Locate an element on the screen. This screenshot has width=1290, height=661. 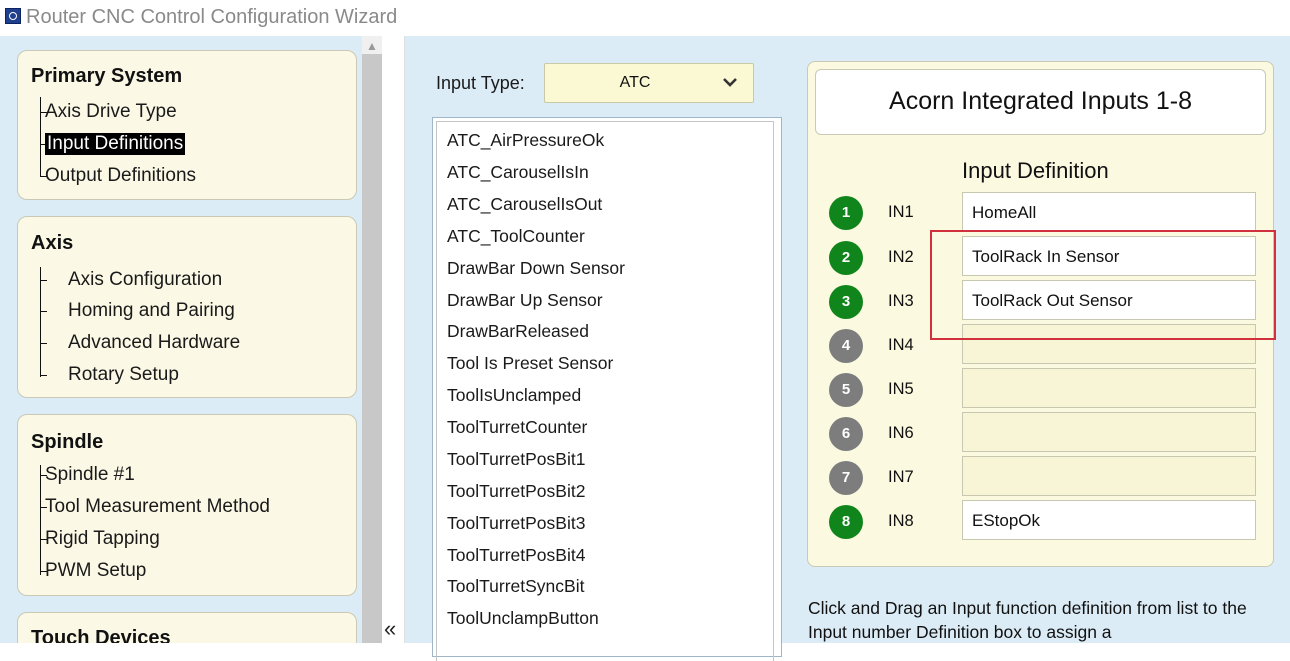
input-badge-4: 4 is located at coordinates (846, 346).